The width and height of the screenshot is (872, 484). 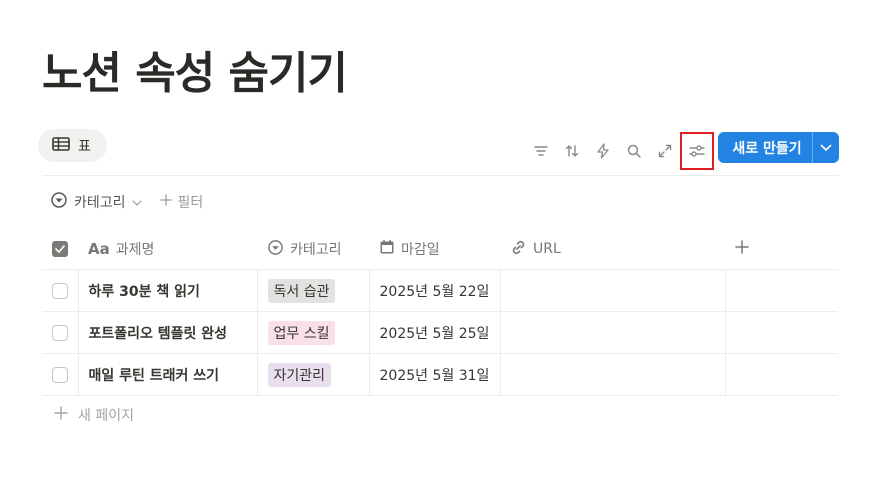 I want to click on new-page-button: 새 페이지, so click(x=94, y=415).